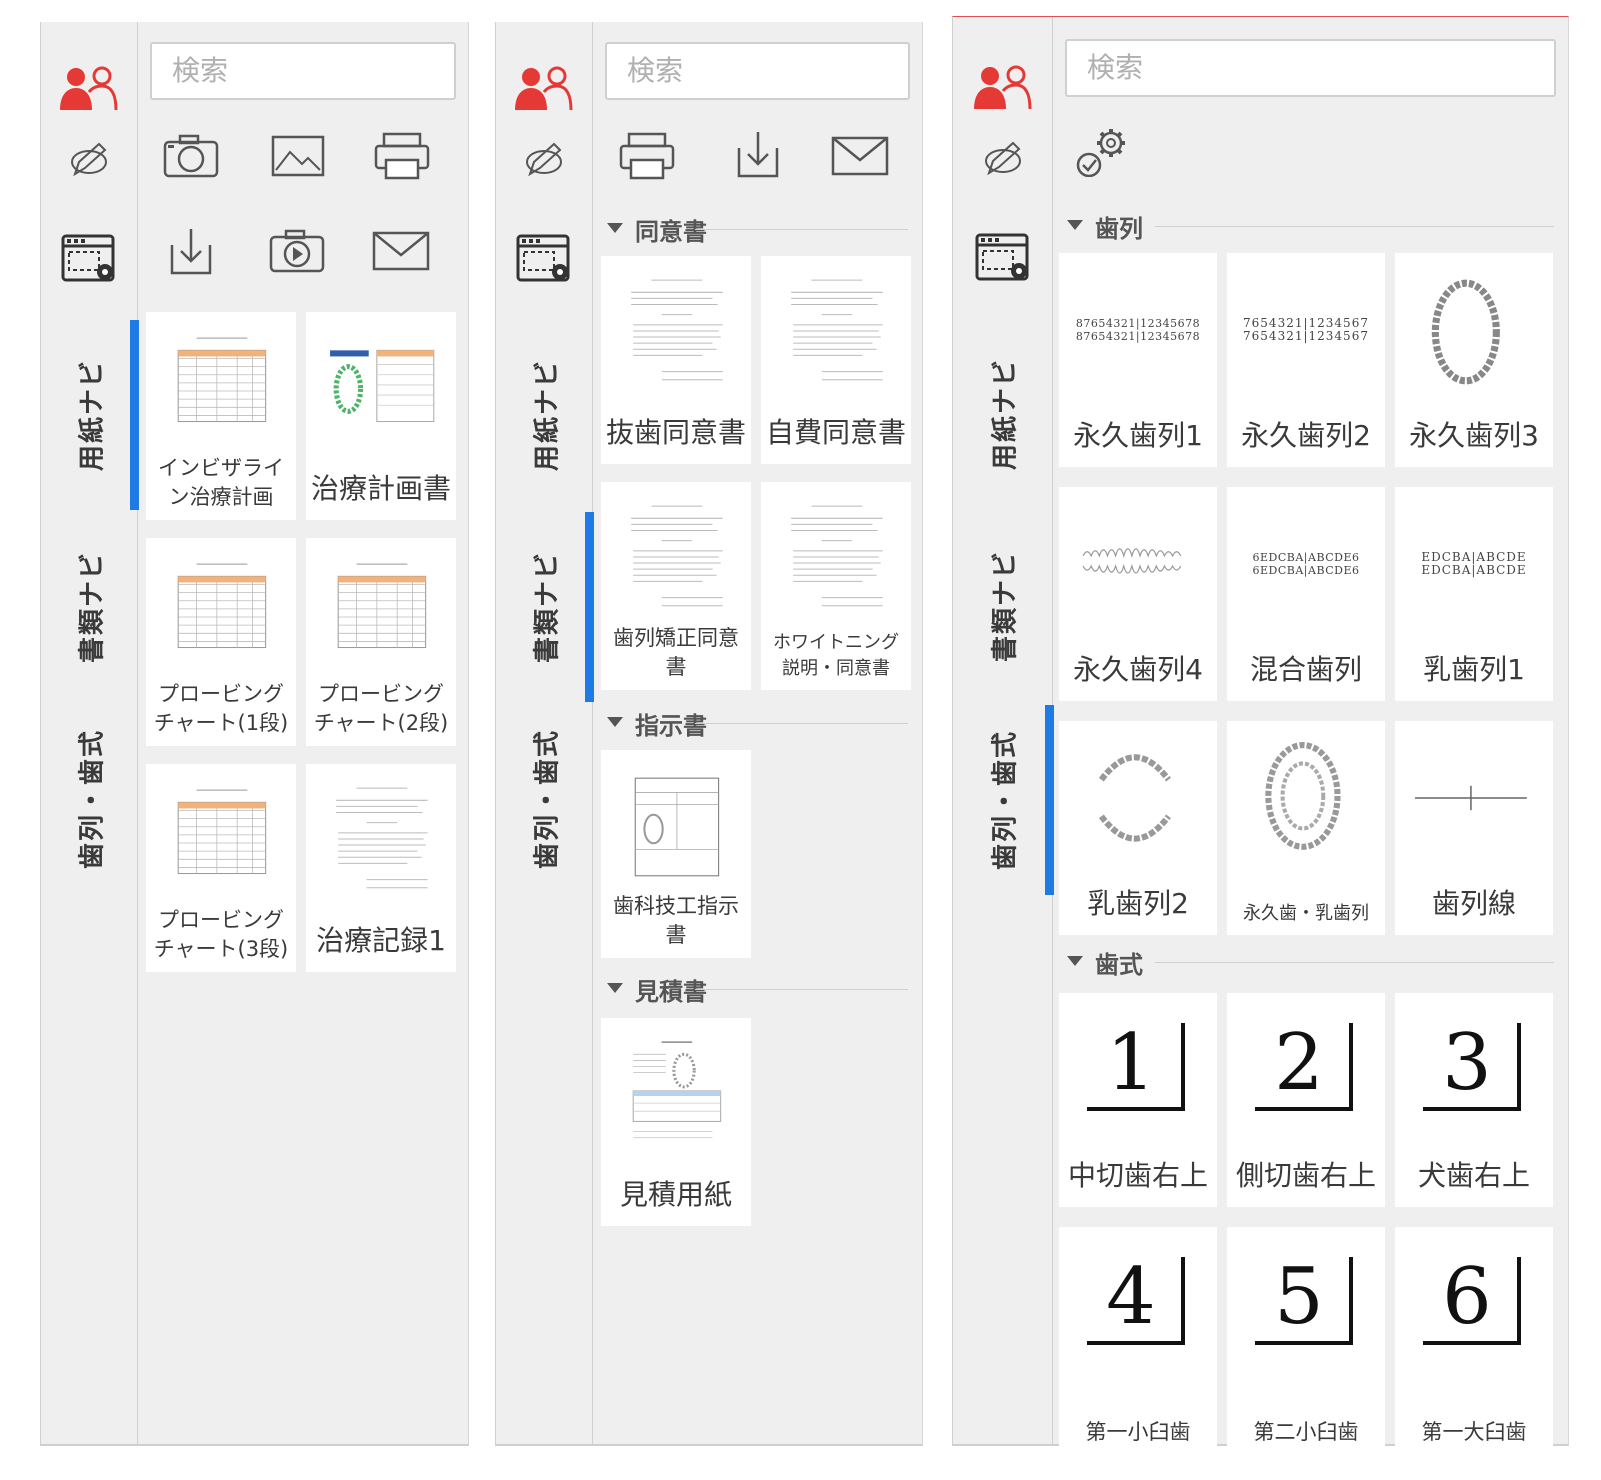  I want to click on section-title: 歯式, so click(1119, 965).